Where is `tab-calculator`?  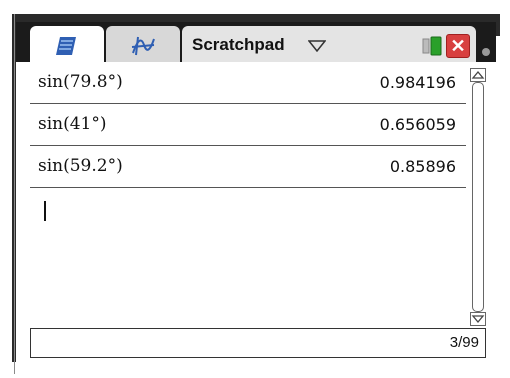 tab-calculator is located at coordinates (67, 44).